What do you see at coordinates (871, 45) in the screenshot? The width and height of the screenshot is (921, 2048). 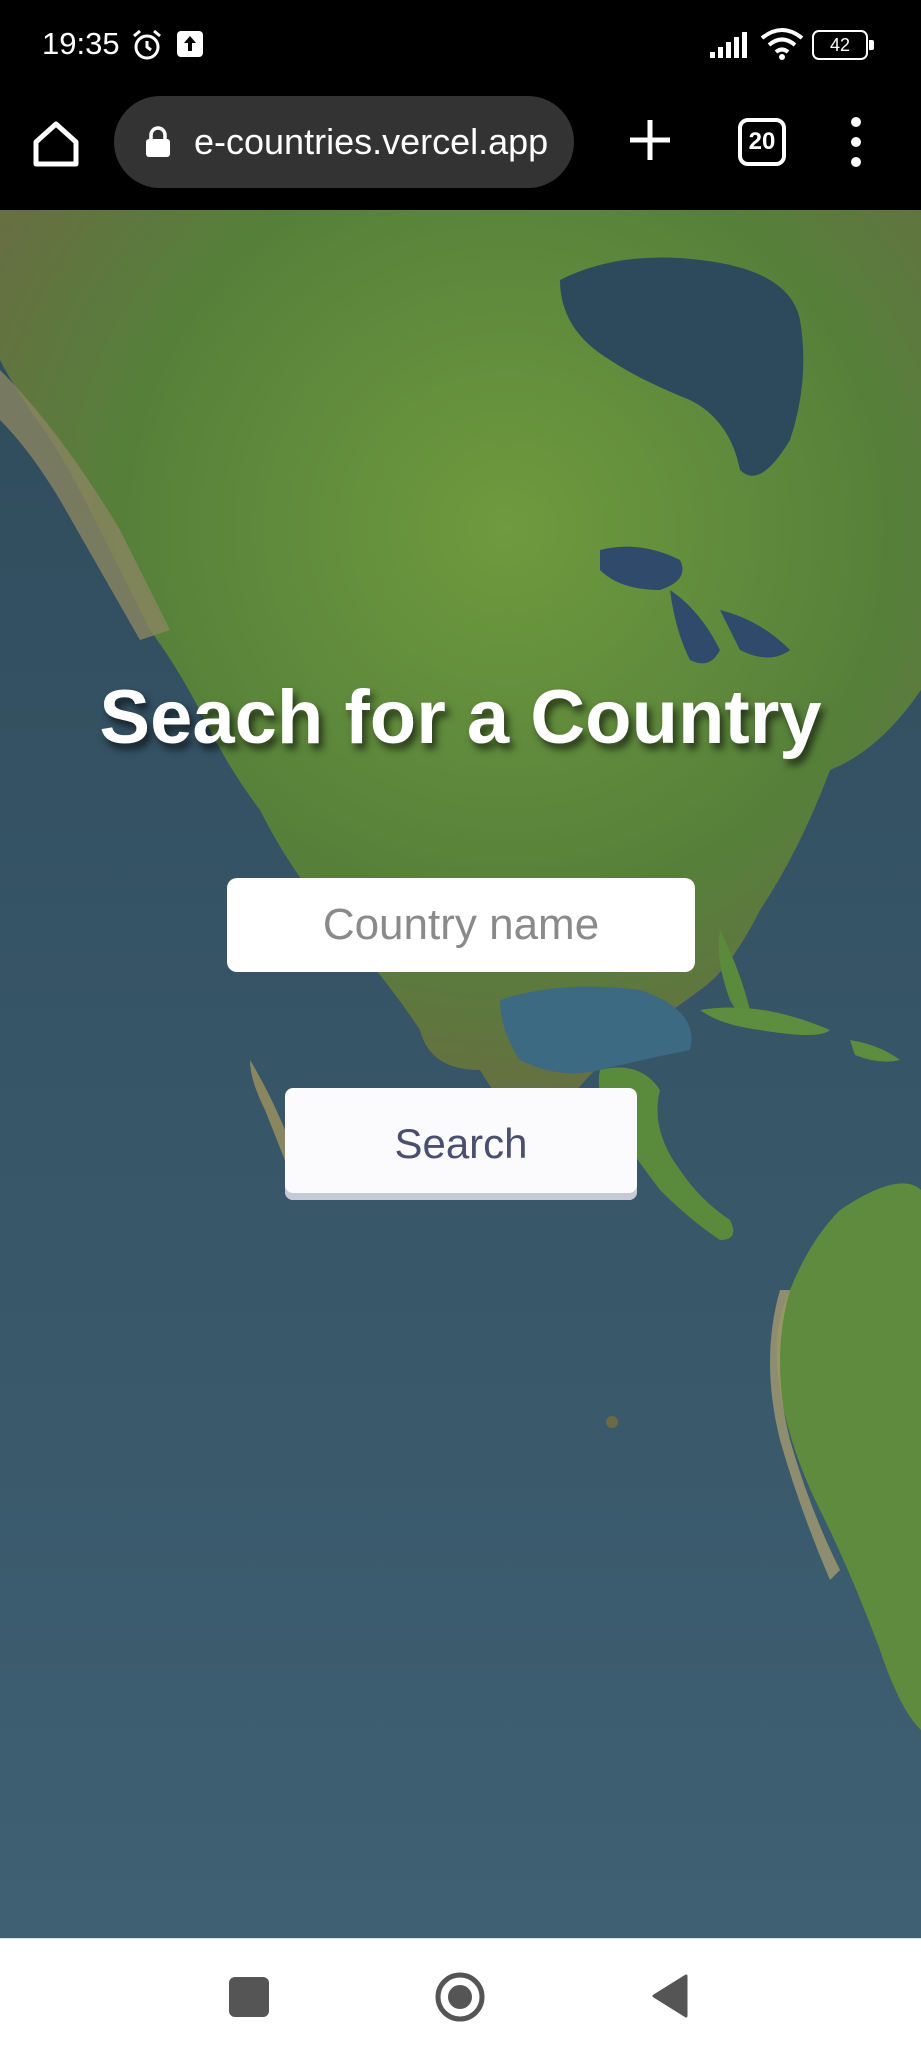 I see `battery-tip` at bounding box center [871, 45].